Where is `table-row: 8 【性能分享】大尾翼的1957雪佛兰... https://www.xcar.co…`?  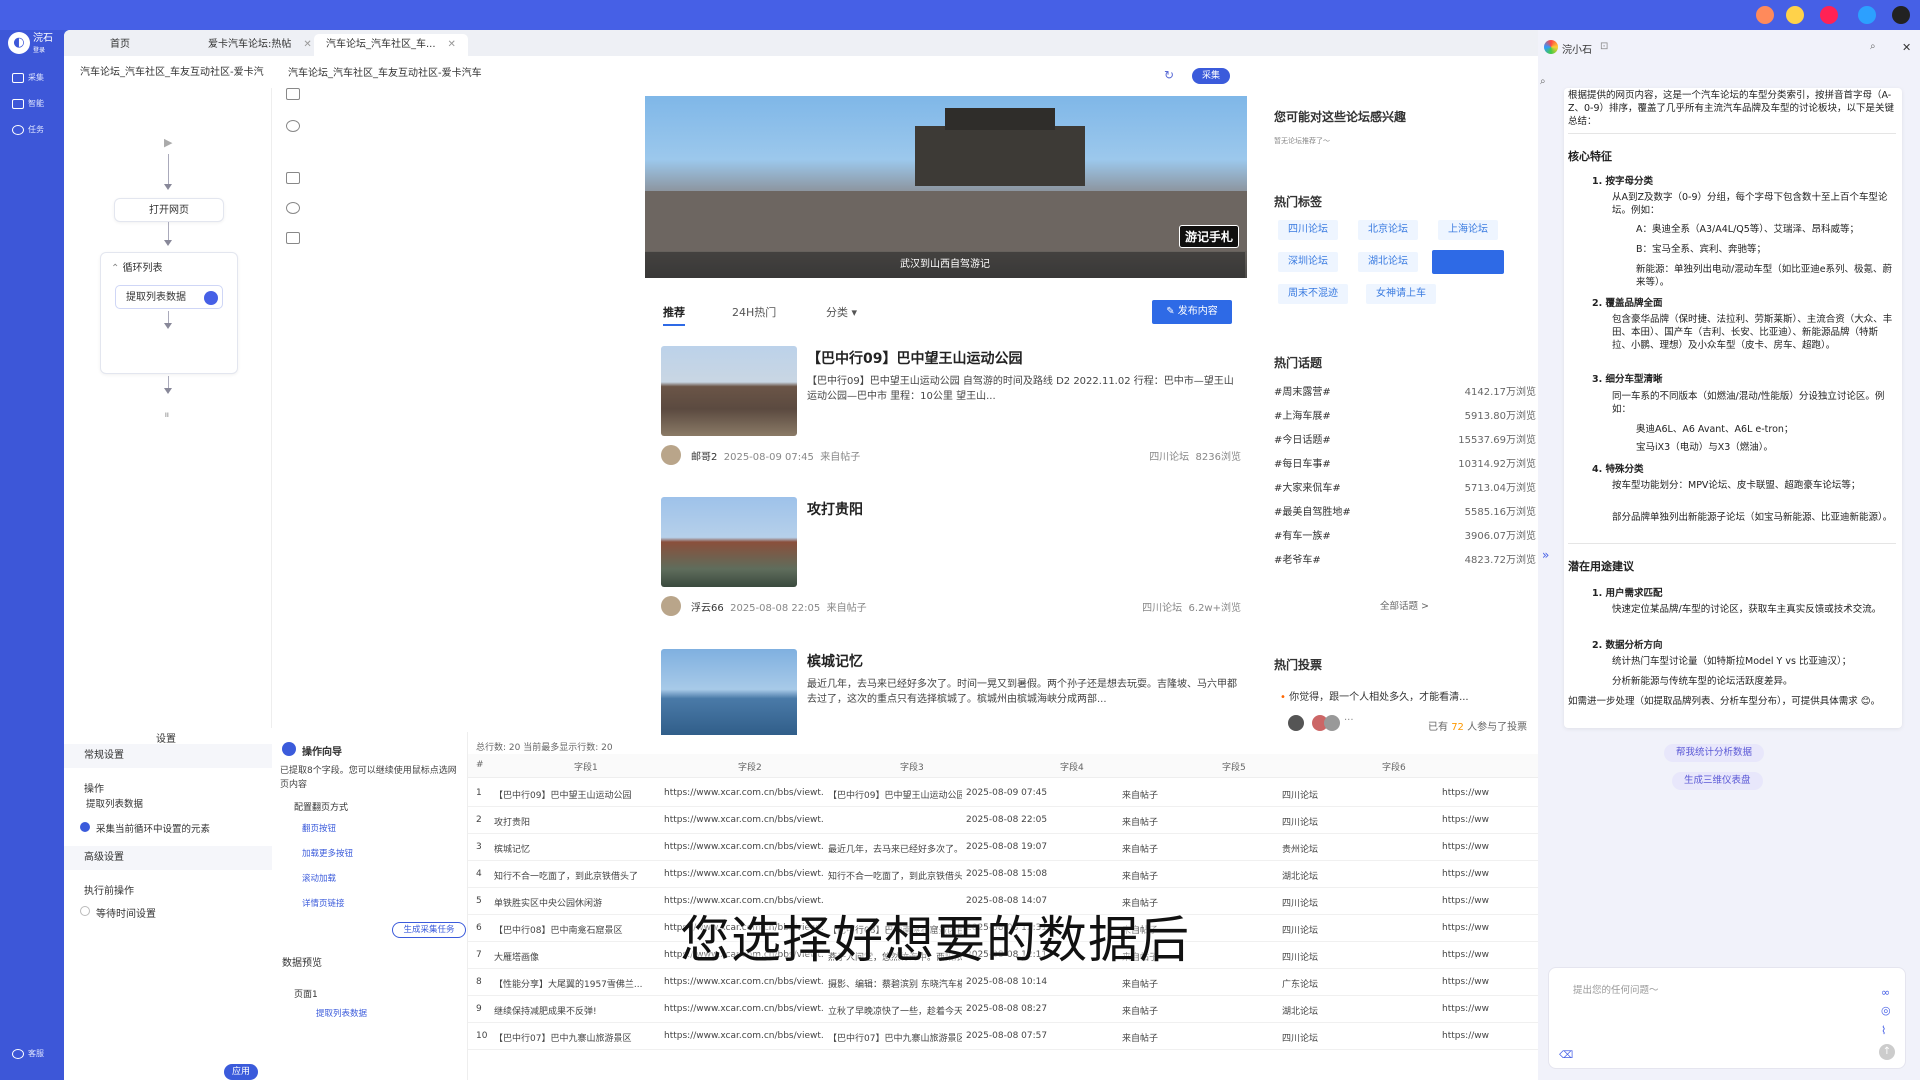
table-row: 8 【性能分享】大尾翼的1957雪佛兰... https://www.xcar.co… is located at coordinates (1003, 982).